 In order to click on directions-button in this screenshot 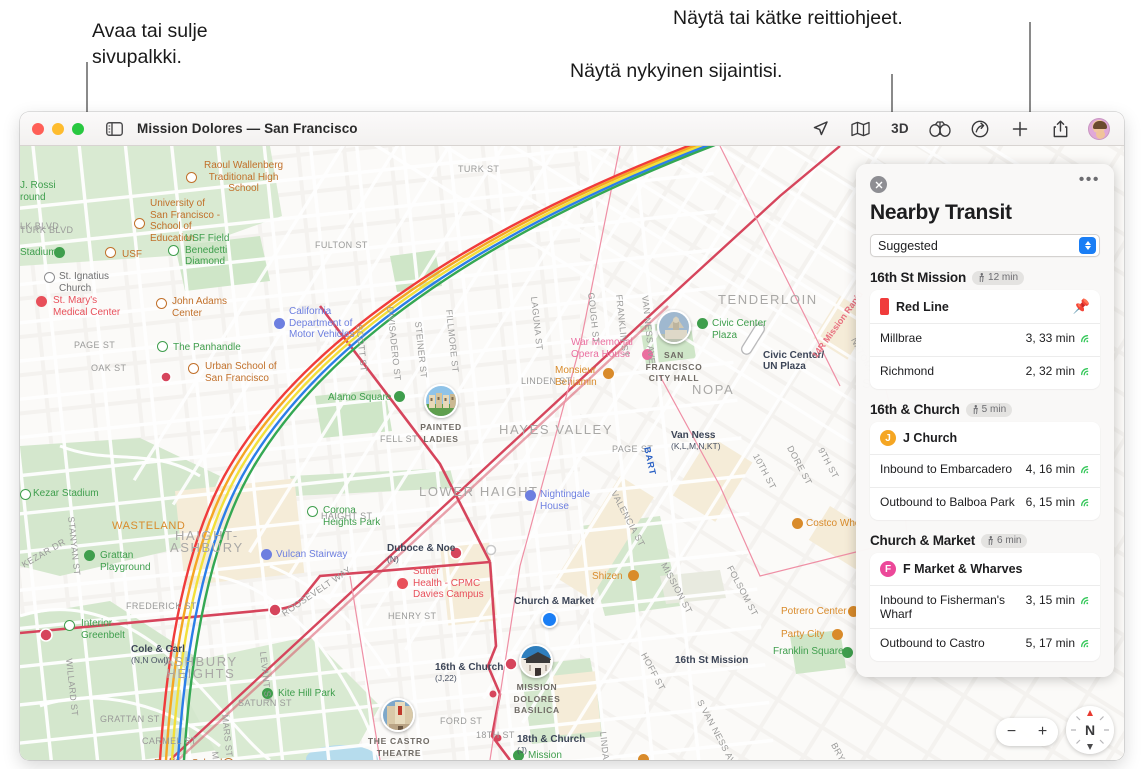, I will do `click(980, 129)`.